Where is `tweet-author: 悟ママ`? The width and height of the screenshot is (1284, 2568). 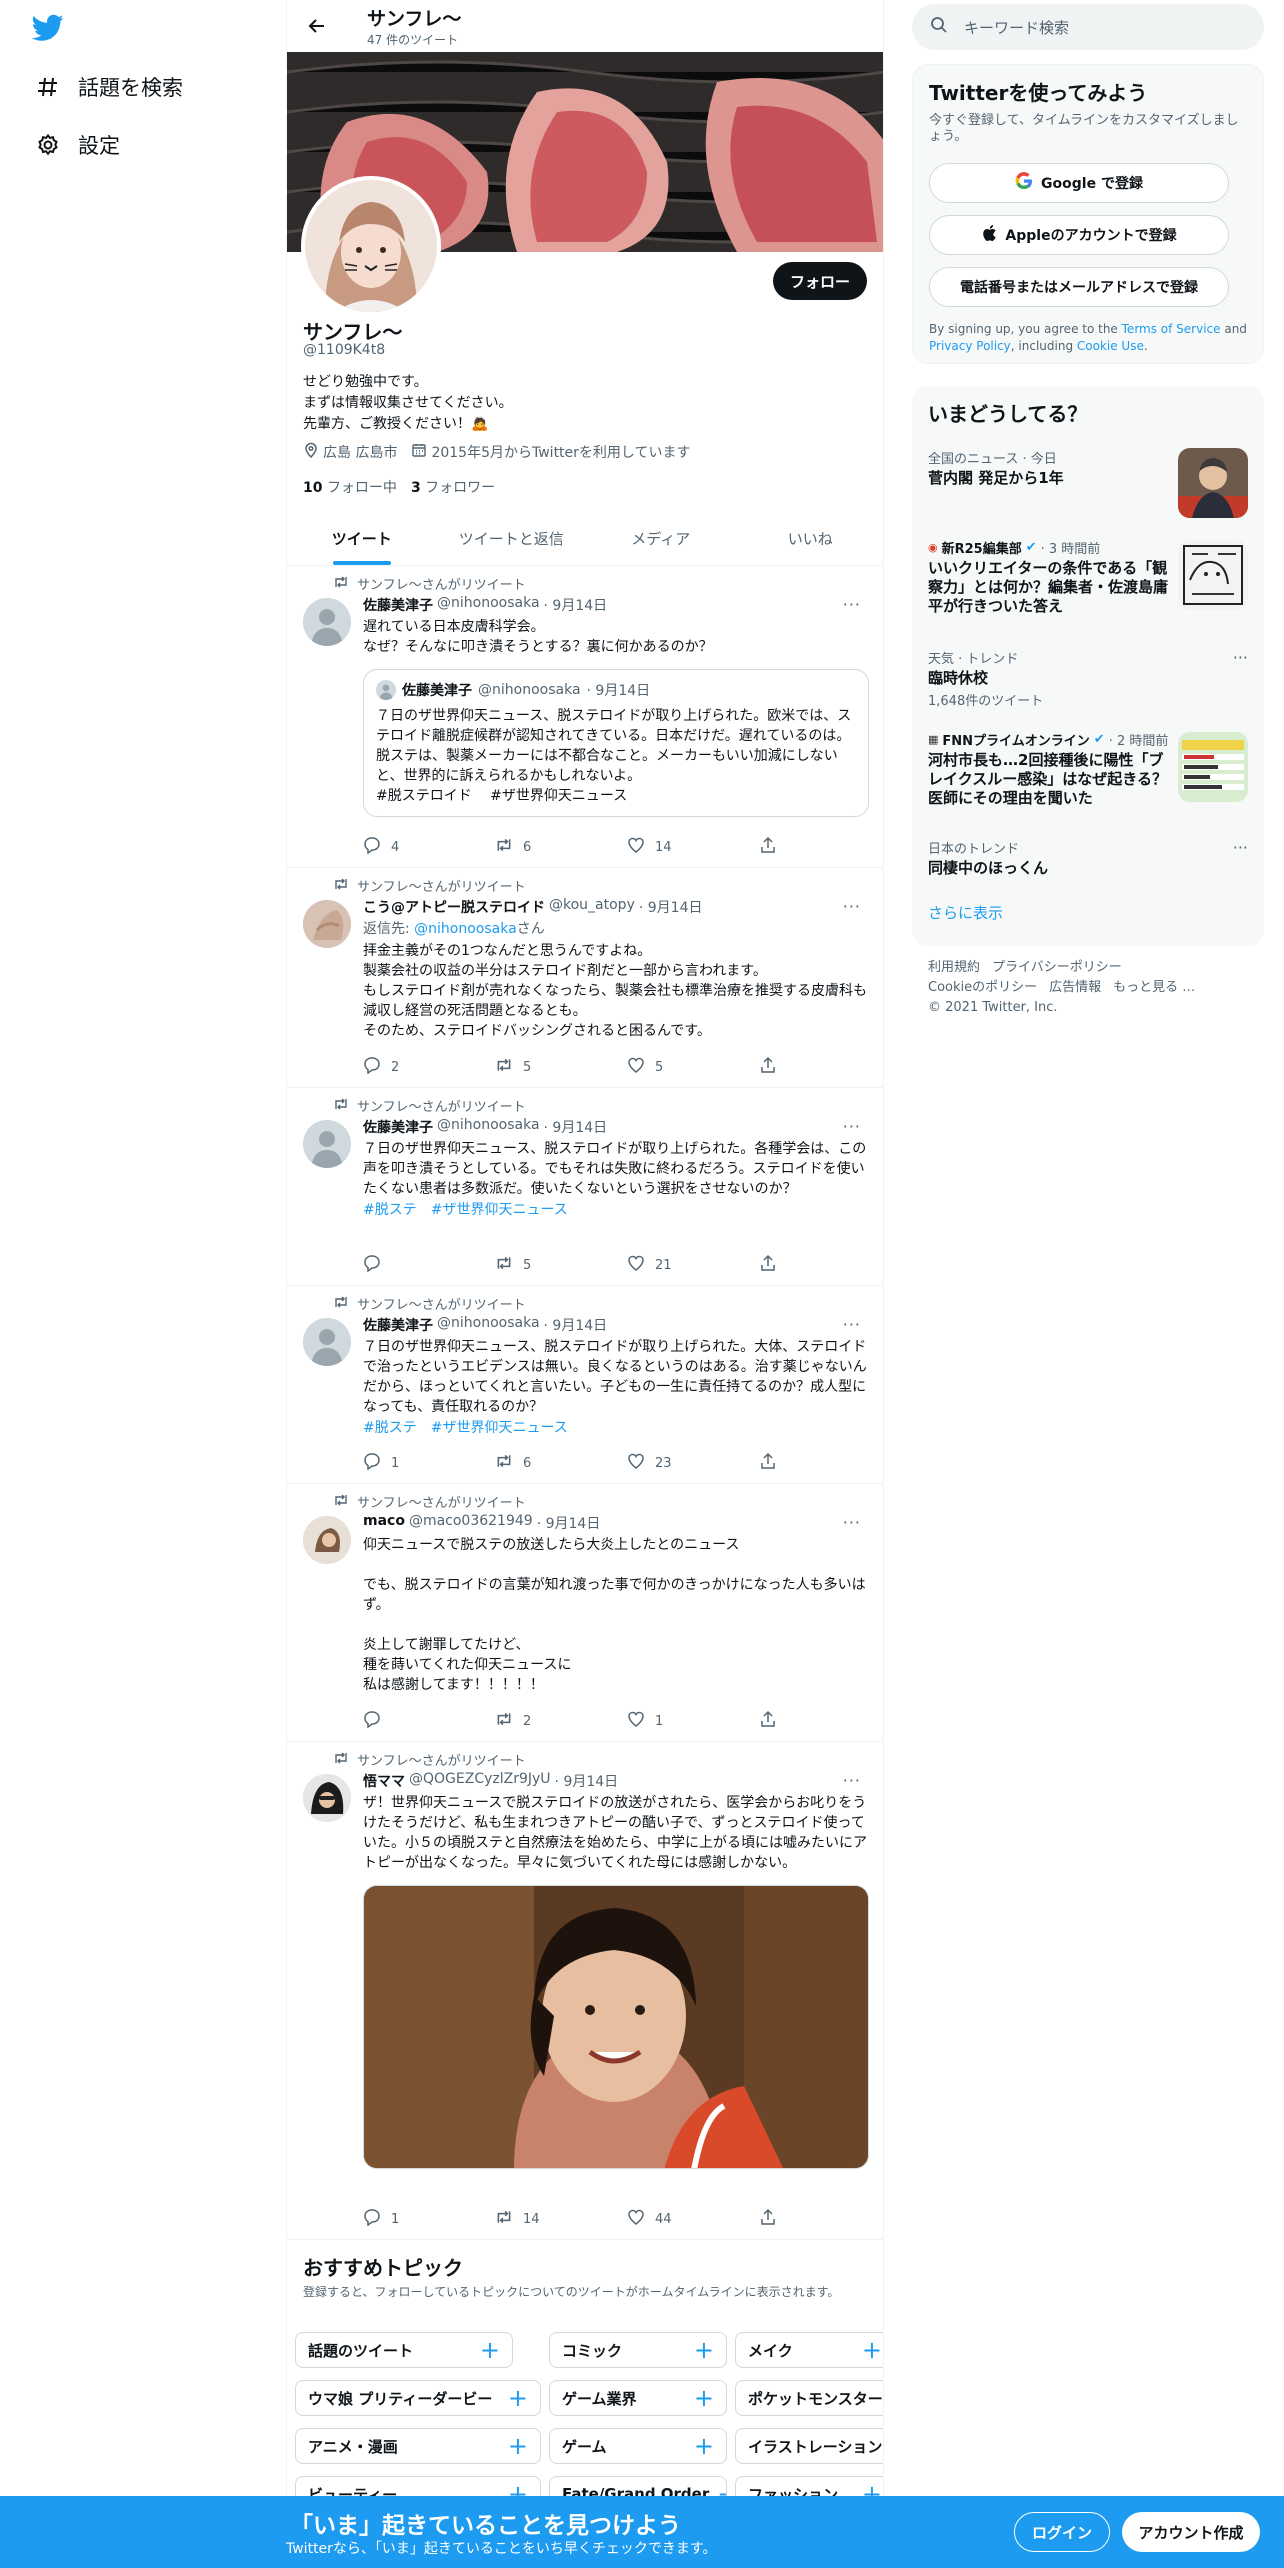
tweet-author: 悟ママ is located at coordinates (384, 1781).